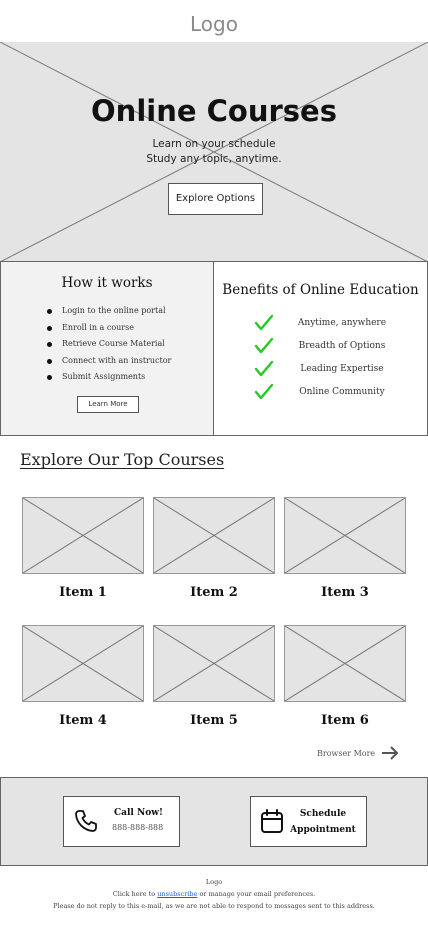 This screenshot has height=926, width=428. I want to click on schedule-appointment-button: Schedule Appointment, so click(308, 821).